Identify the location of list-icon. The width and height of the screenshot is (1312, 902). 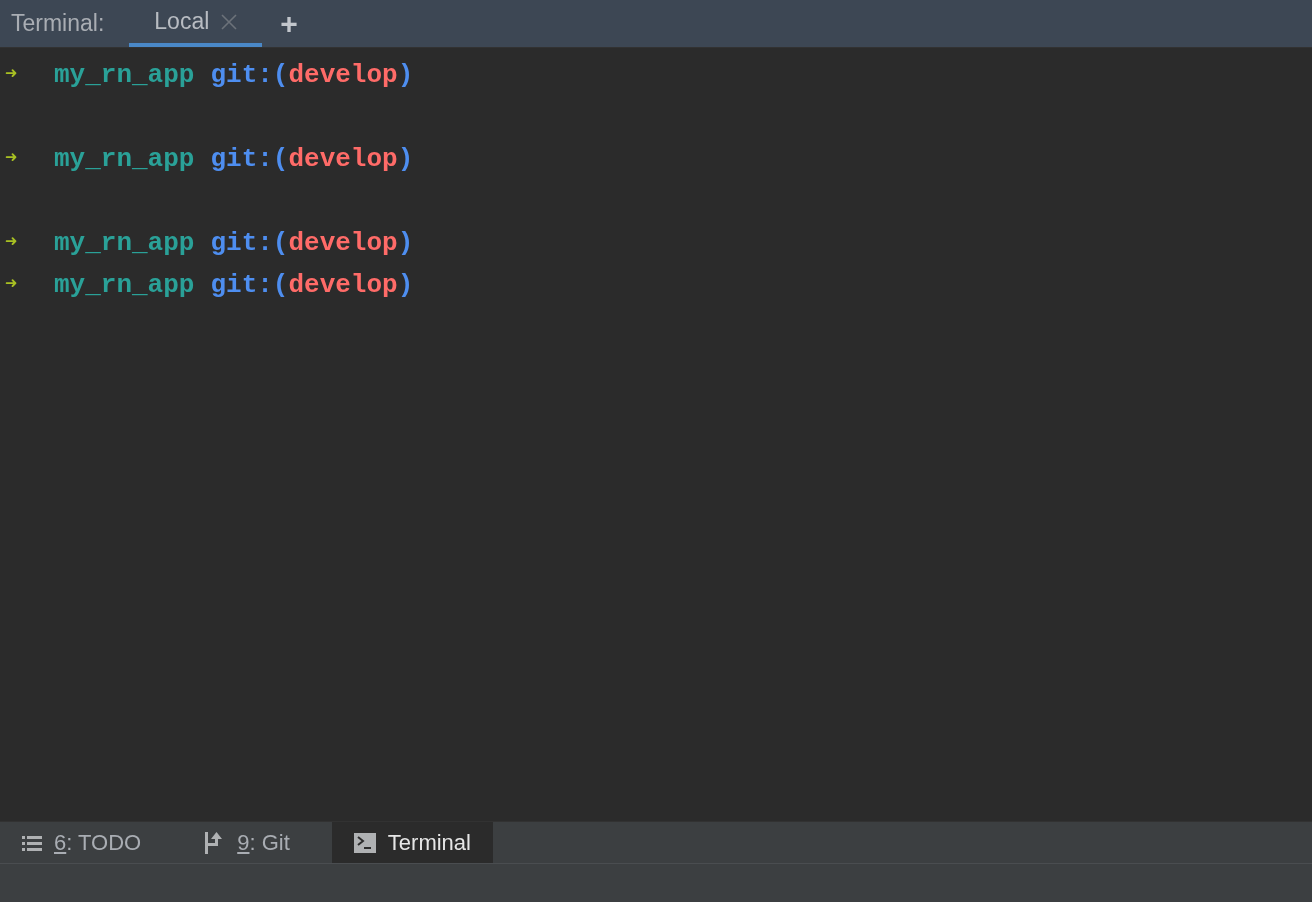
(32, 842).